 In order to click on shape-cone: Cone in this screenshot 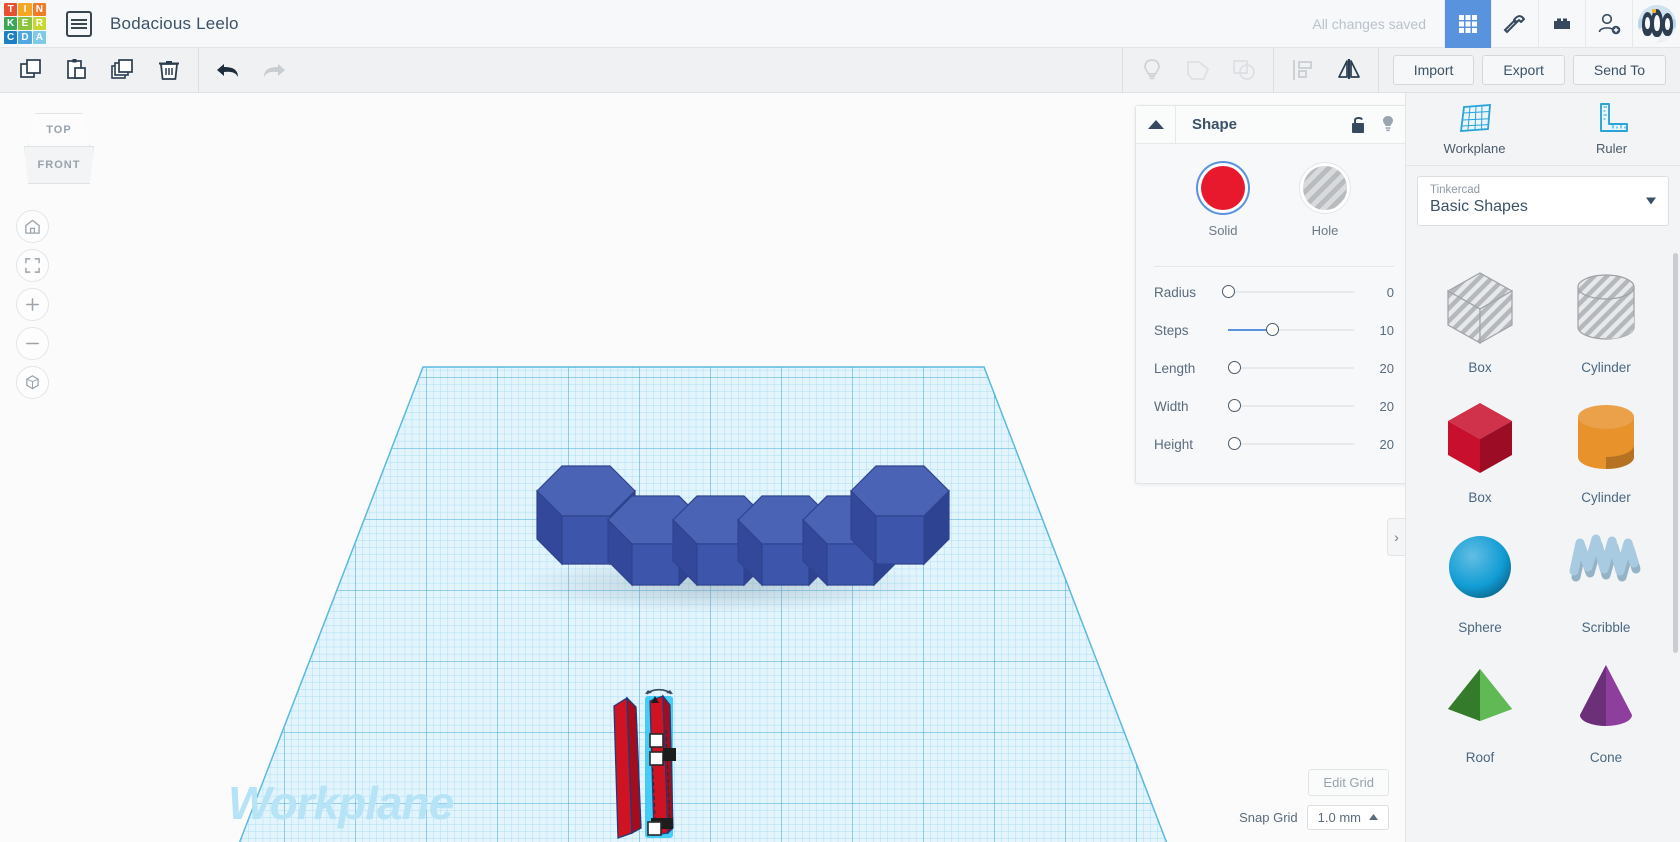, I will do `click(1606, 706)`.